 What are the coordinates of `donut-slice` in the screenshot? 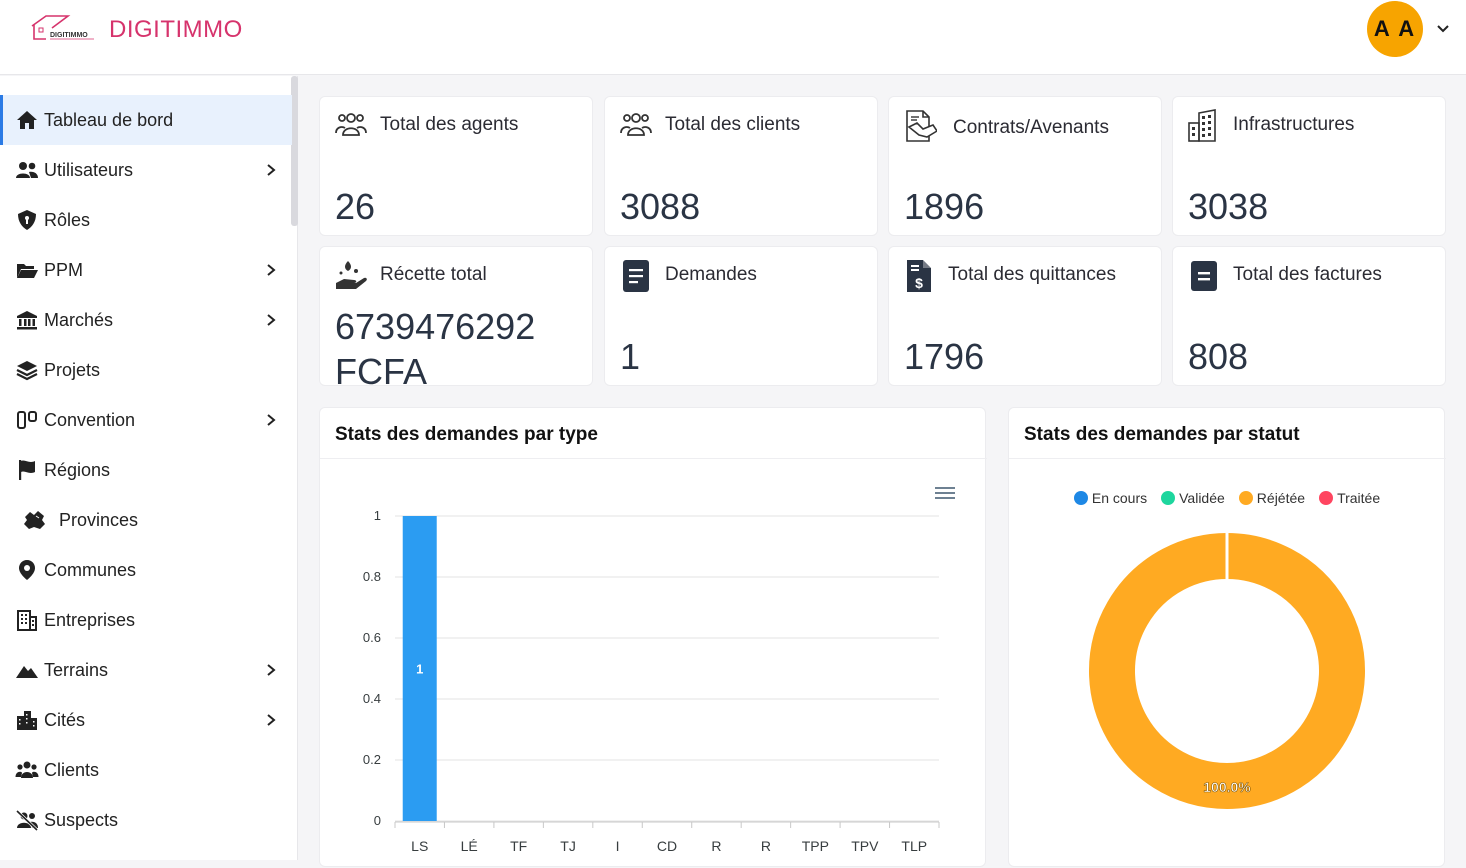 It's located at (1227, 671).